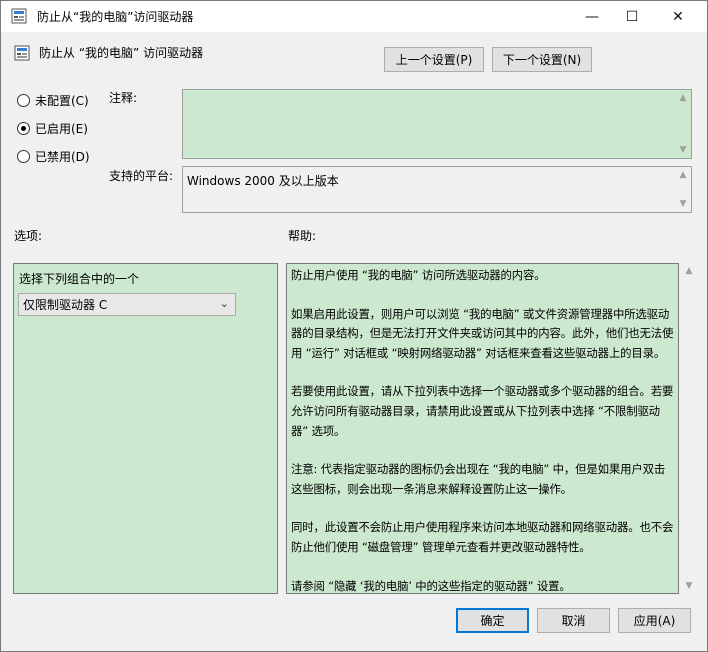 The height and width of the screenshot is (652, 708). I want to click on platform-field: Windows 2000 及以上版本 ▲ ▼, so click(437, 189).